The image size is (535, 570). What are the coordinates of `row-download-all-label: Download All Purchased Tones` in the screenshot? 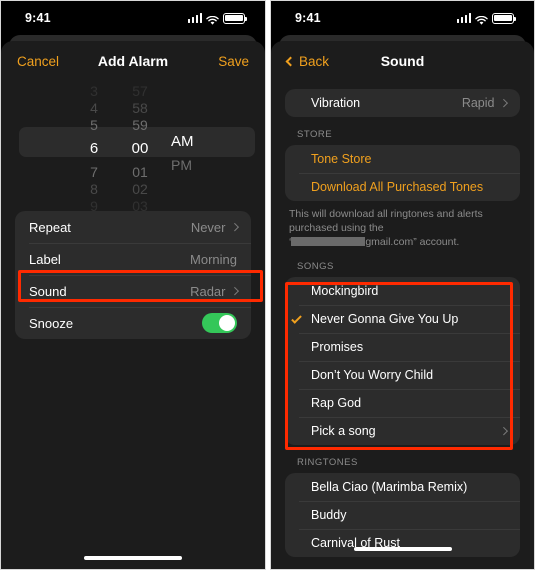 It's located at (397, 187).